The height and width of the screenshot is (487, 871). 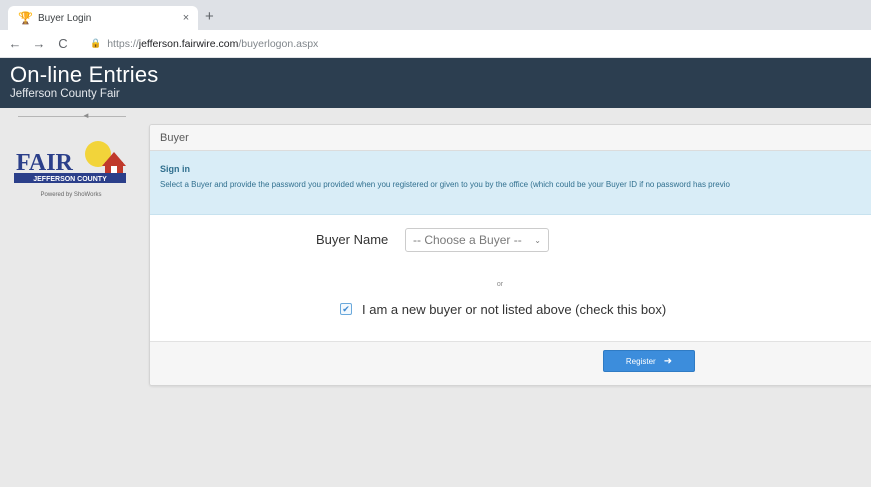 I want to click on buyer-name-row: Buyer Name -- Choose a Buyer -- ⌄, so click(x=500, y=240).